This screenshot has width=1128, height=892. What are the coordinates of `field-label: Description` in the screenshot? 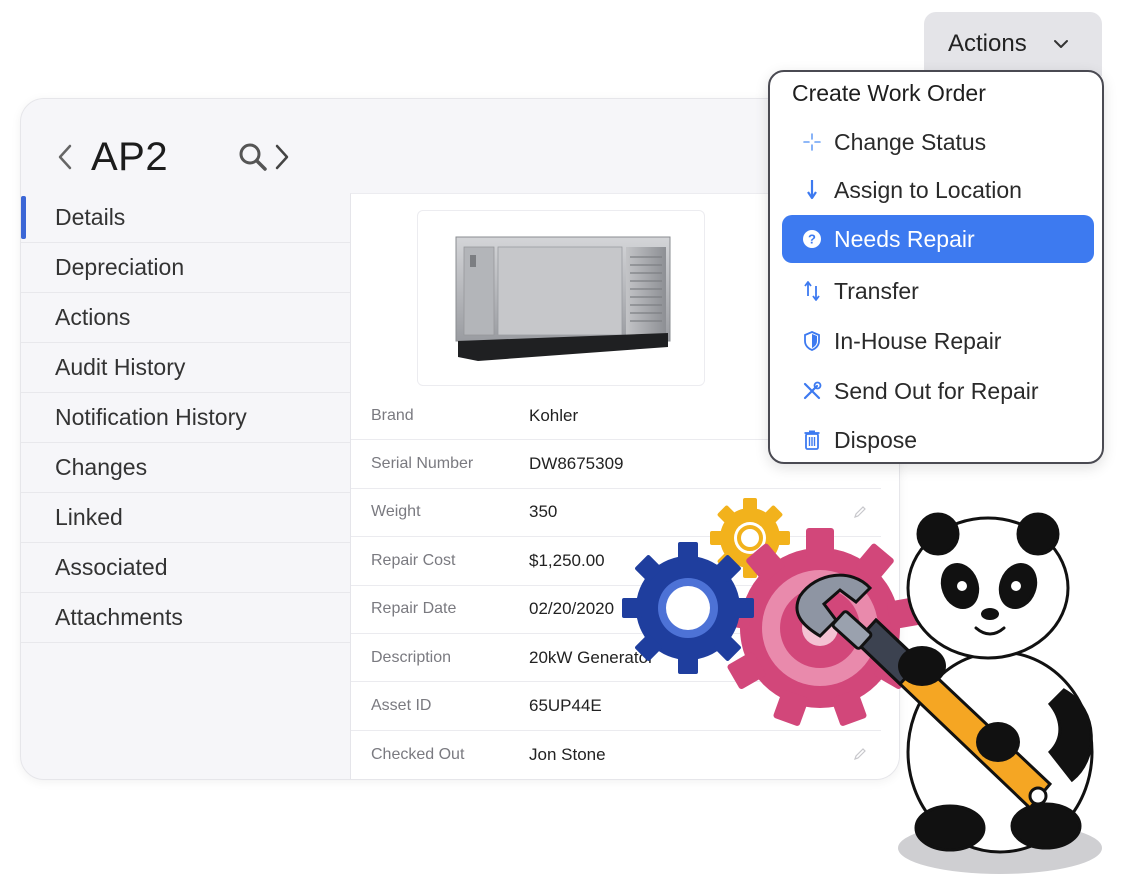 It's located at (411, 657).